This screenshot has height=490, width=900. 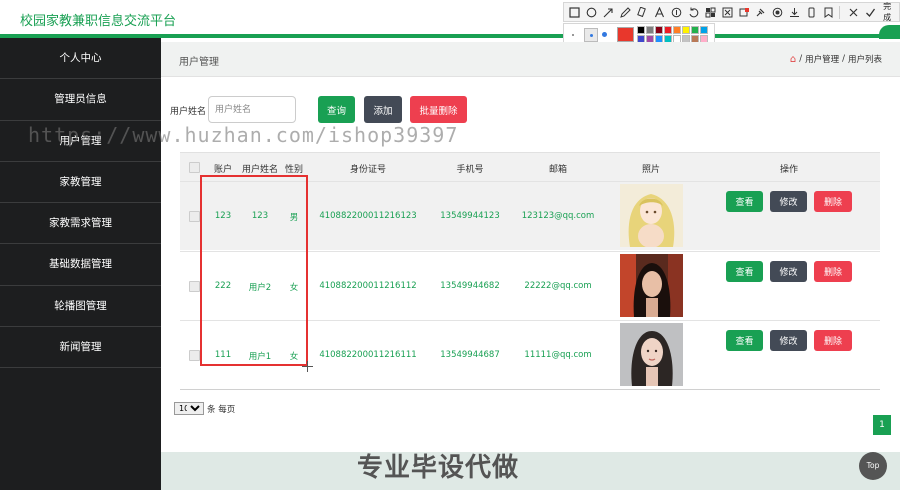 What do you see at coordinates (889, 32) in the screenshot?
I see `avatar` at bounding box center [889, 32].